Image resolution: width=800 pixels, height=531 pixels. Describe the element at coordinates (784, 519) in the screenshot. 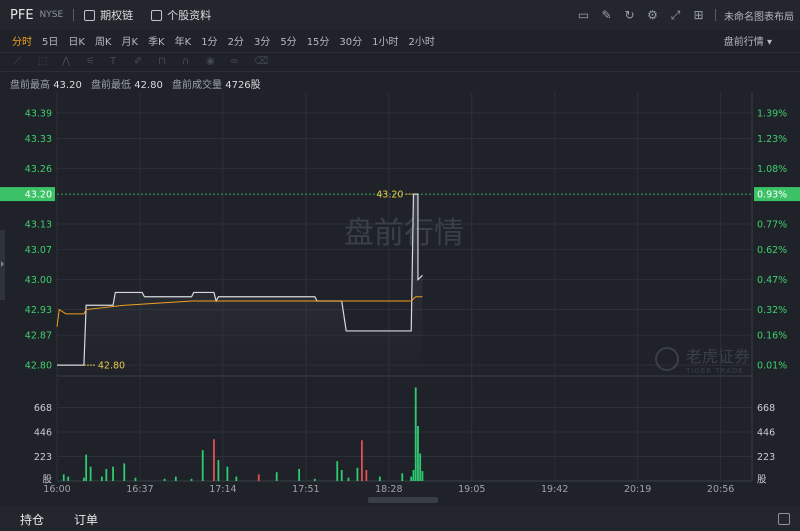

I see `expand-panel-icon` at that location.